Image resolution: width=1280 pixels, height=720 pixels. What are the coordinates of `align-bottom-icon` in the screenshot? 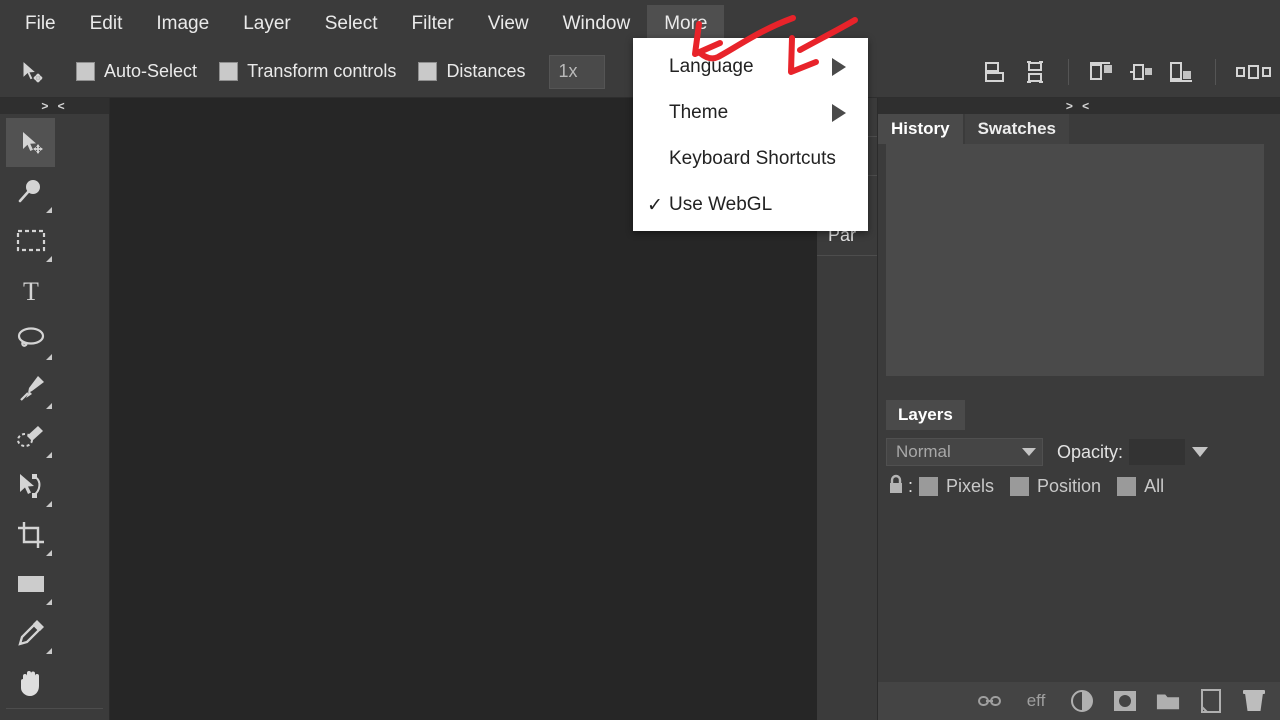 It's located at (1182, 72).